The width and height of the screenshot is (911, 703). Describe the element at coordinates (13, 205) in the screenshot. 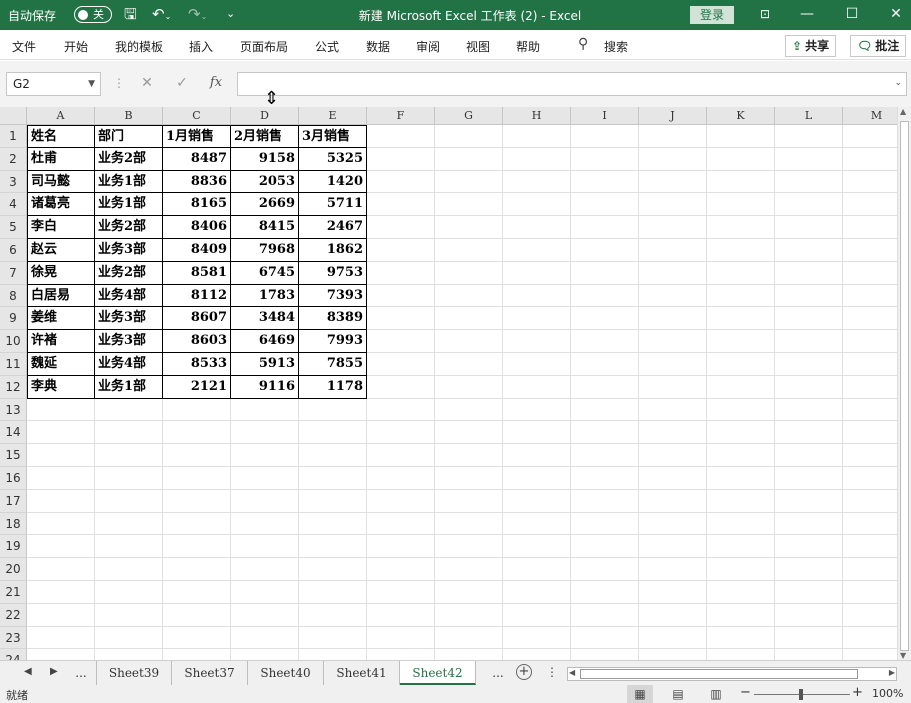

I see `row-header: 4` at that location.